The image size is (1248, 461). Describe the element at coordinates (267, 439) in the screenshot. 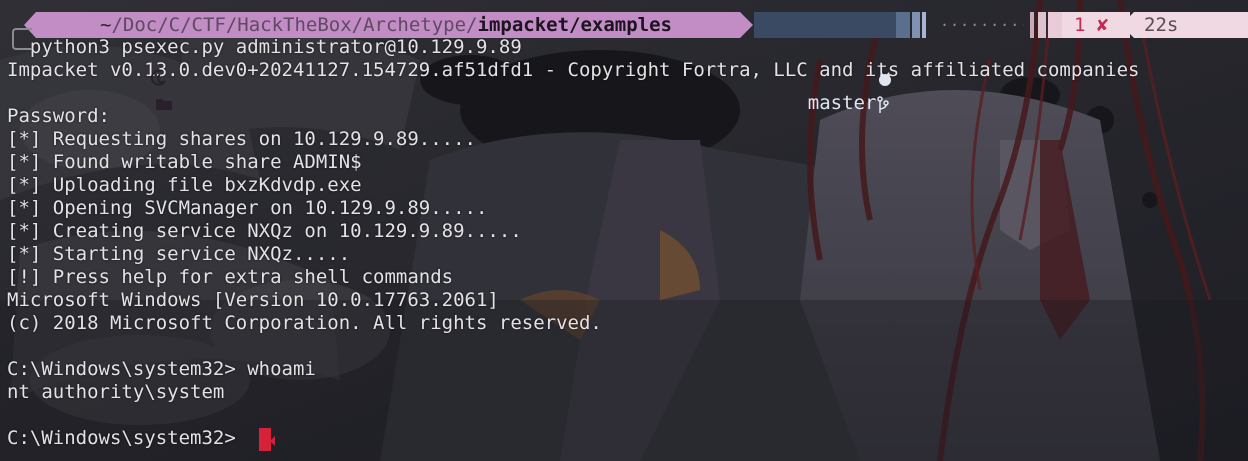

I see `terminal-cursor` at that location.